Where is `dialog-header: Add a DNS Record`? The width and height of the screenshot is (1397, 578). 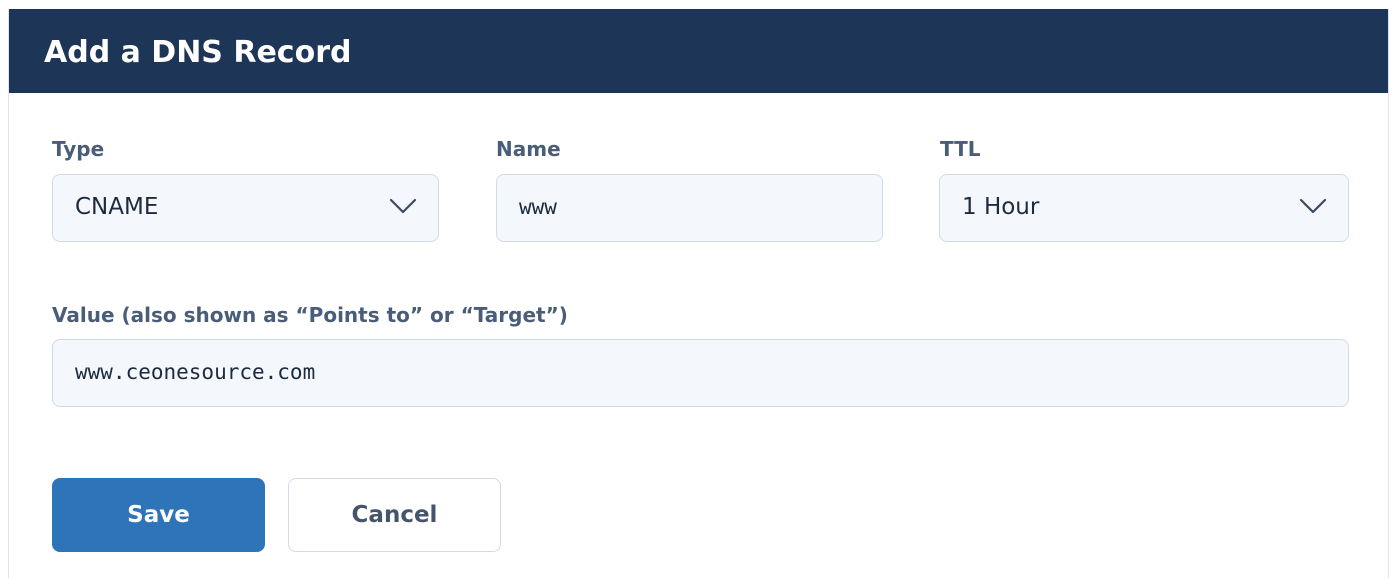 dialog-header: Add a DNS Record is located at coordinates (698, 51).